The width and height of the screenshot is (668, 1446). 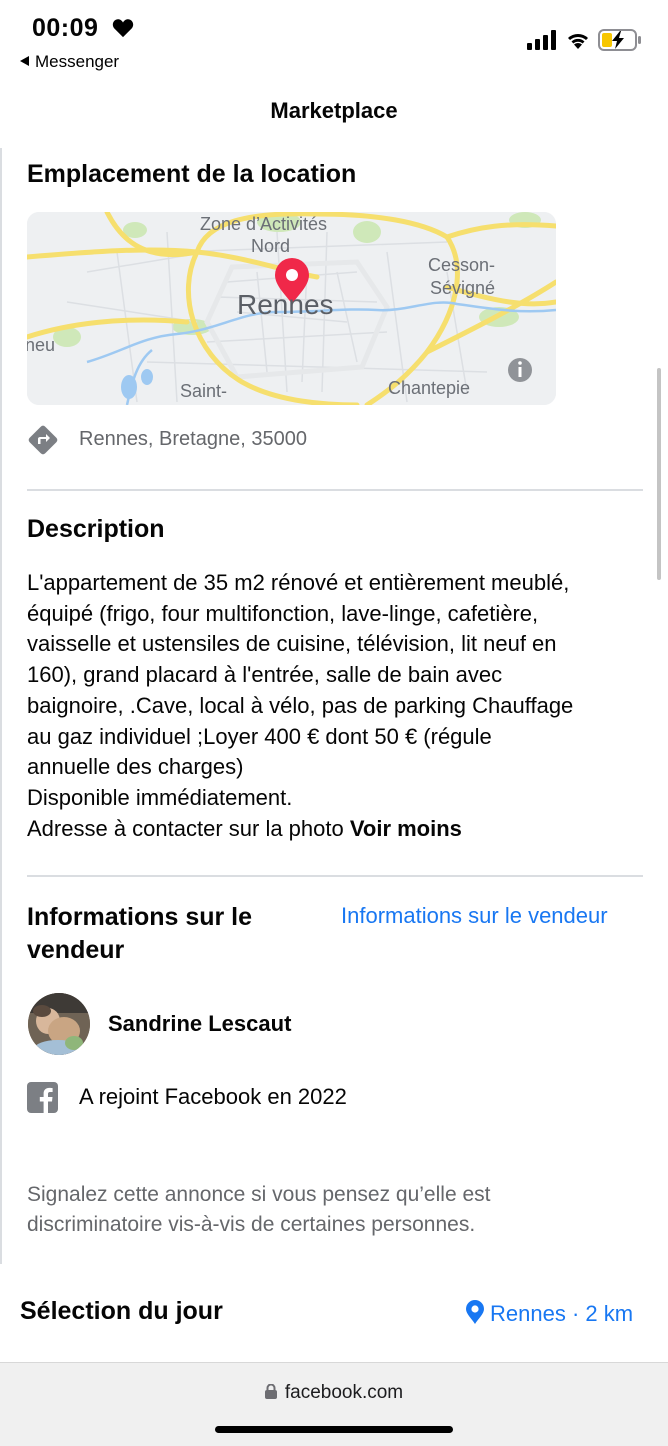 What do you see at coordinates (429, 388) in the screenshot?
I see `map-label-chantepie: Chantepie` at bounding box center [429, 388].